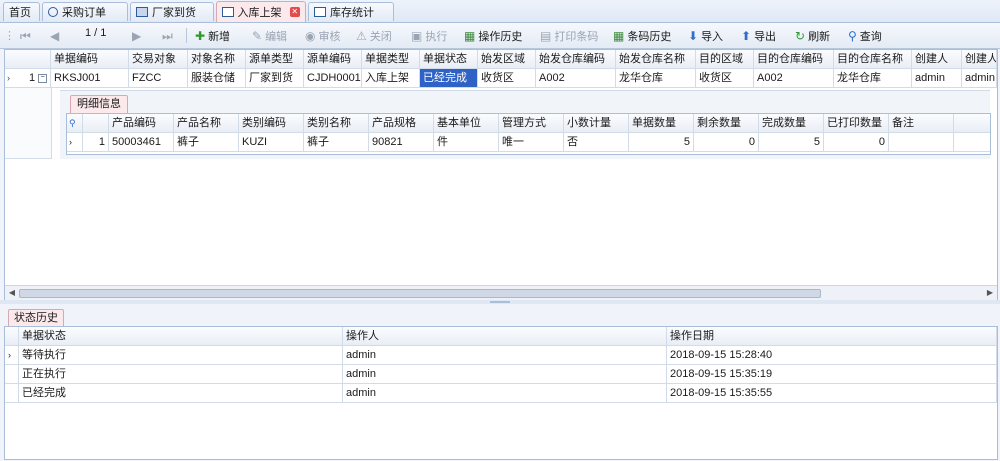  What do you see at coordinates (865, 35) in the screenshot?
I see `search-button: ⚲ 查询` at bounding box center [865, 35].